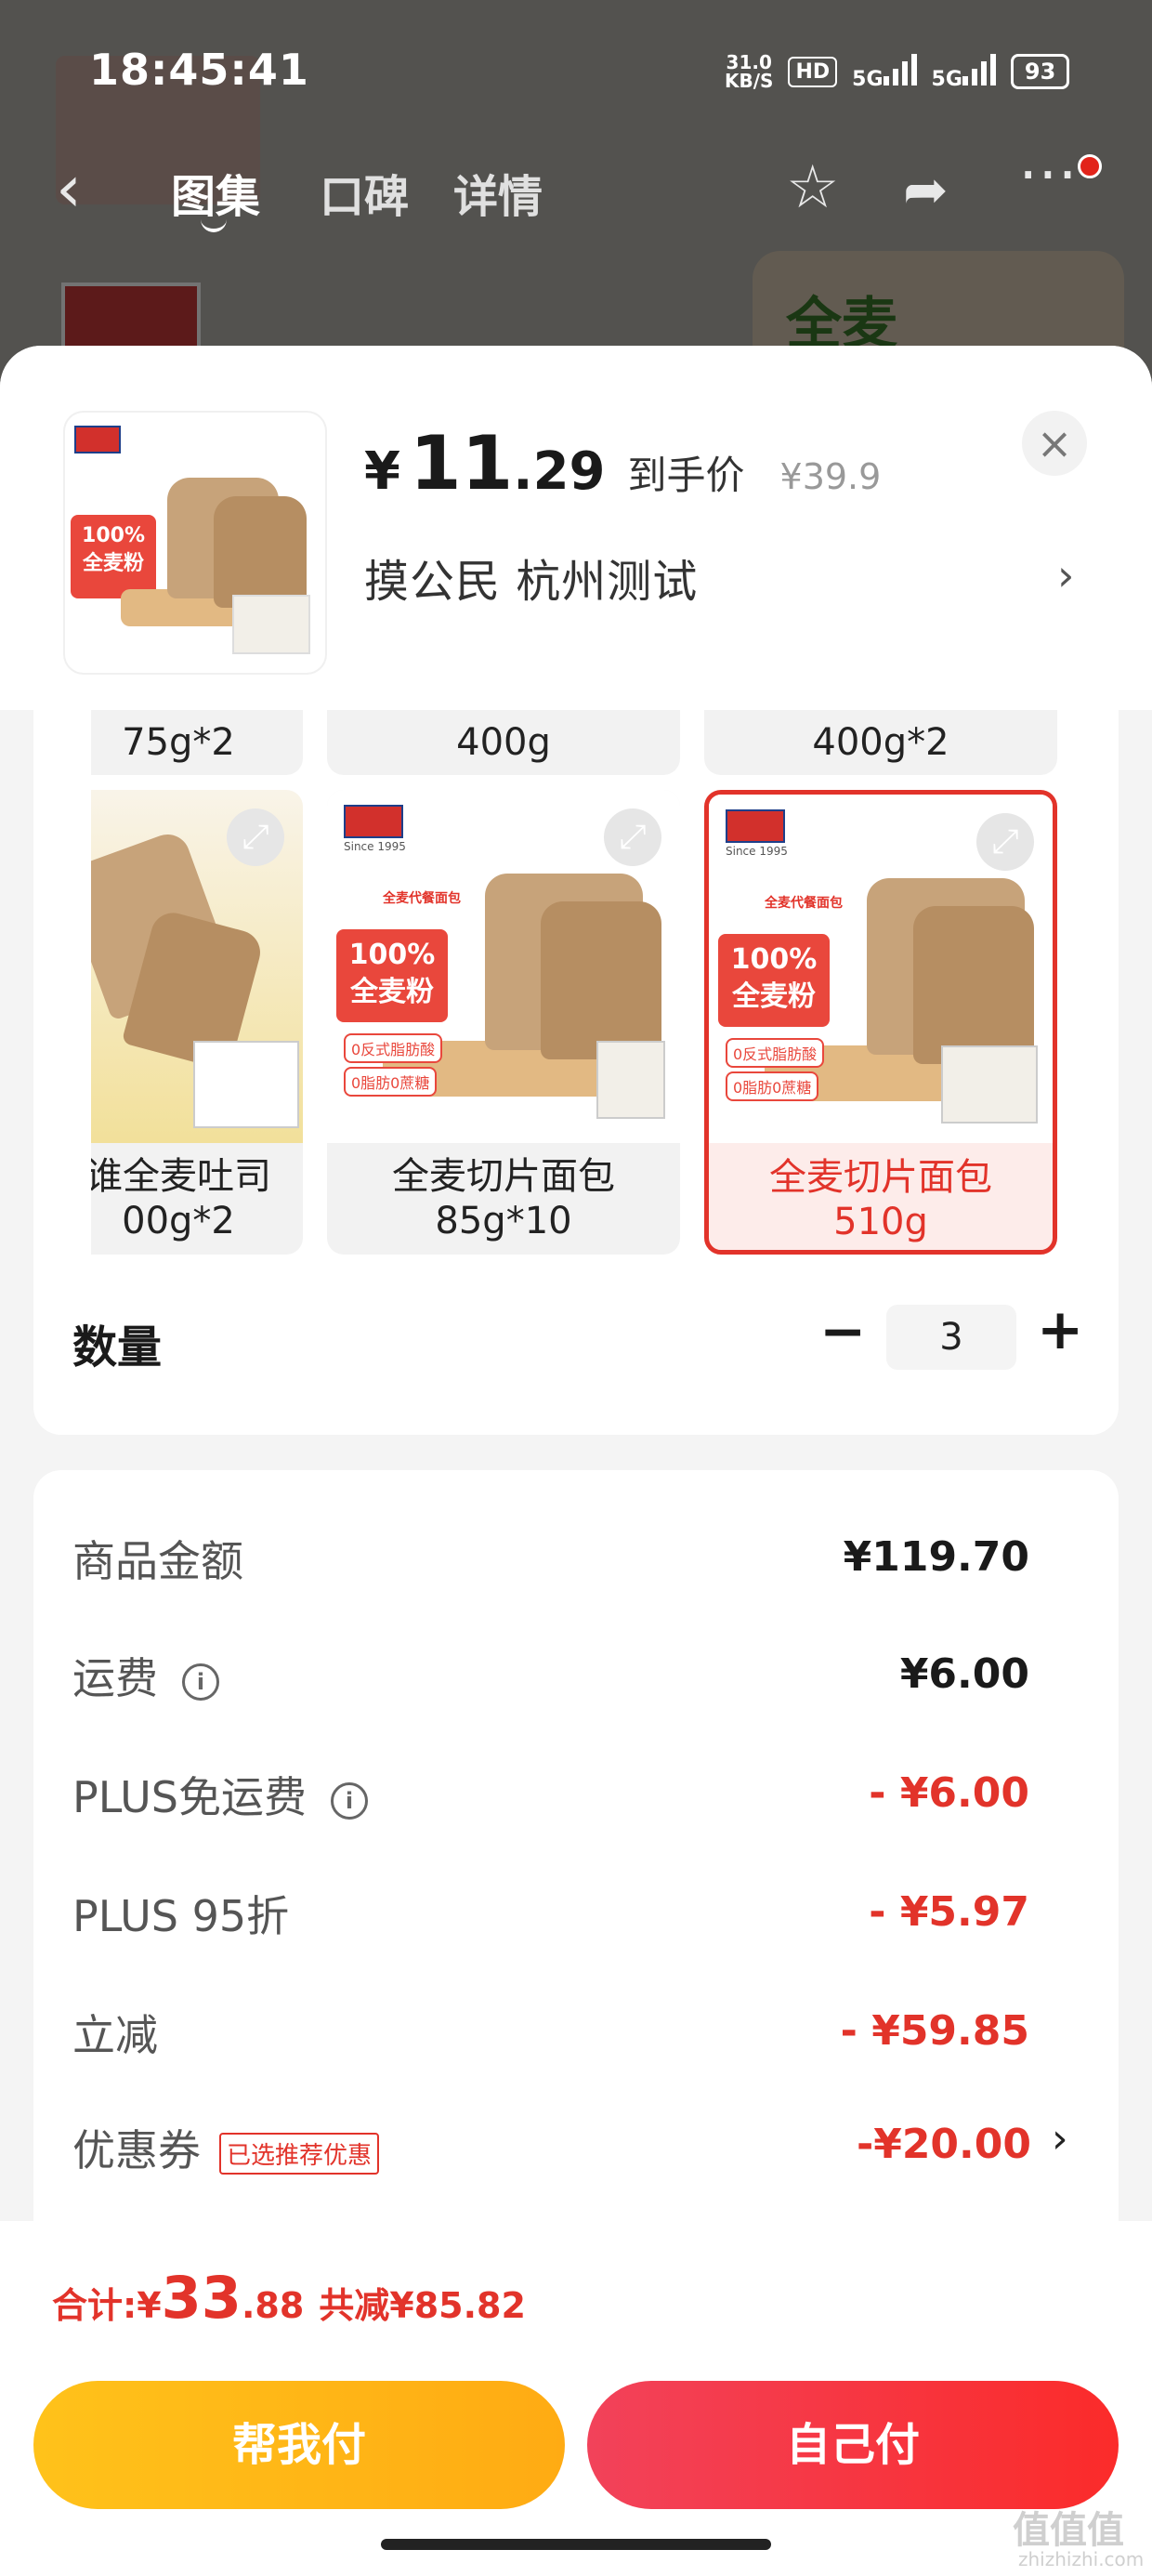 The image size is (1152, 2576). I want to click on status-time: 18:45:41, so click(199, 70).